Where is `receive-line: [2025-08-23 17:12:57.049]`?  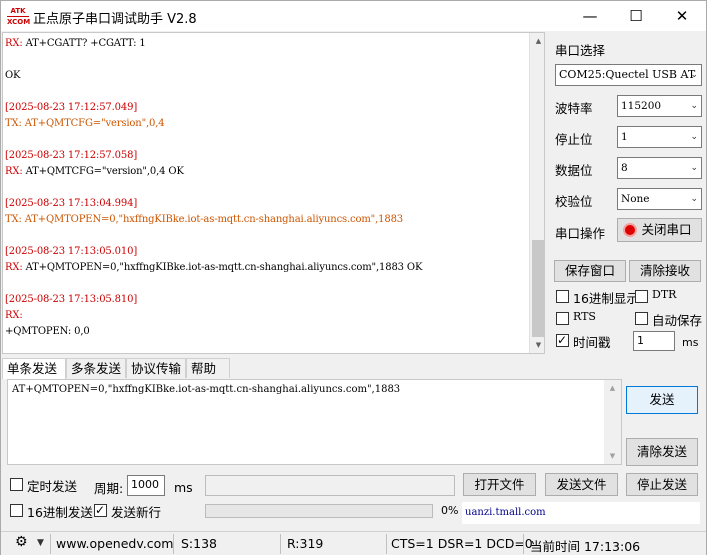
receive-line: [2025-08-23 17:12:57.049] is located at coordinates (71, 107).